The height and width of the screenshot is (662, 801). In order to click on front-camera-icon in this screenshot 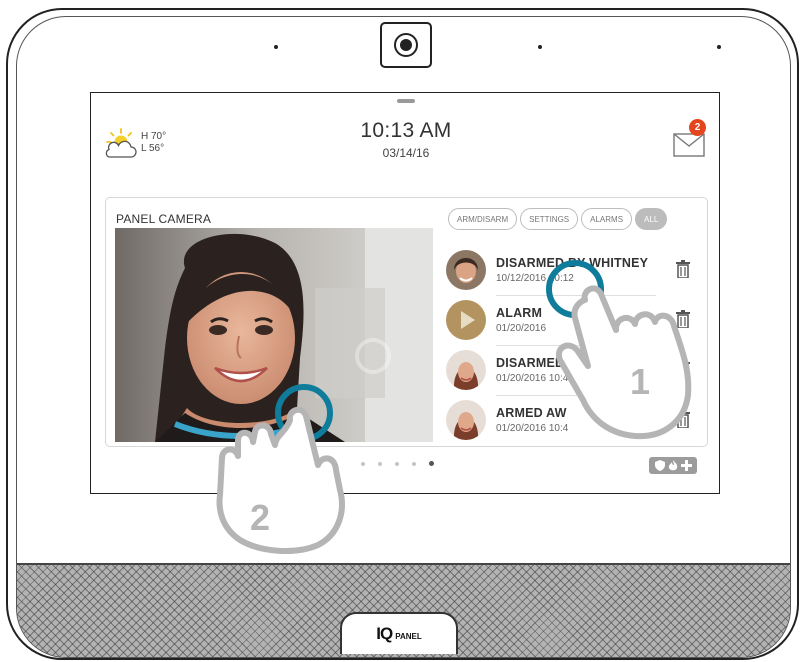, I will do `click(406, 45)`.